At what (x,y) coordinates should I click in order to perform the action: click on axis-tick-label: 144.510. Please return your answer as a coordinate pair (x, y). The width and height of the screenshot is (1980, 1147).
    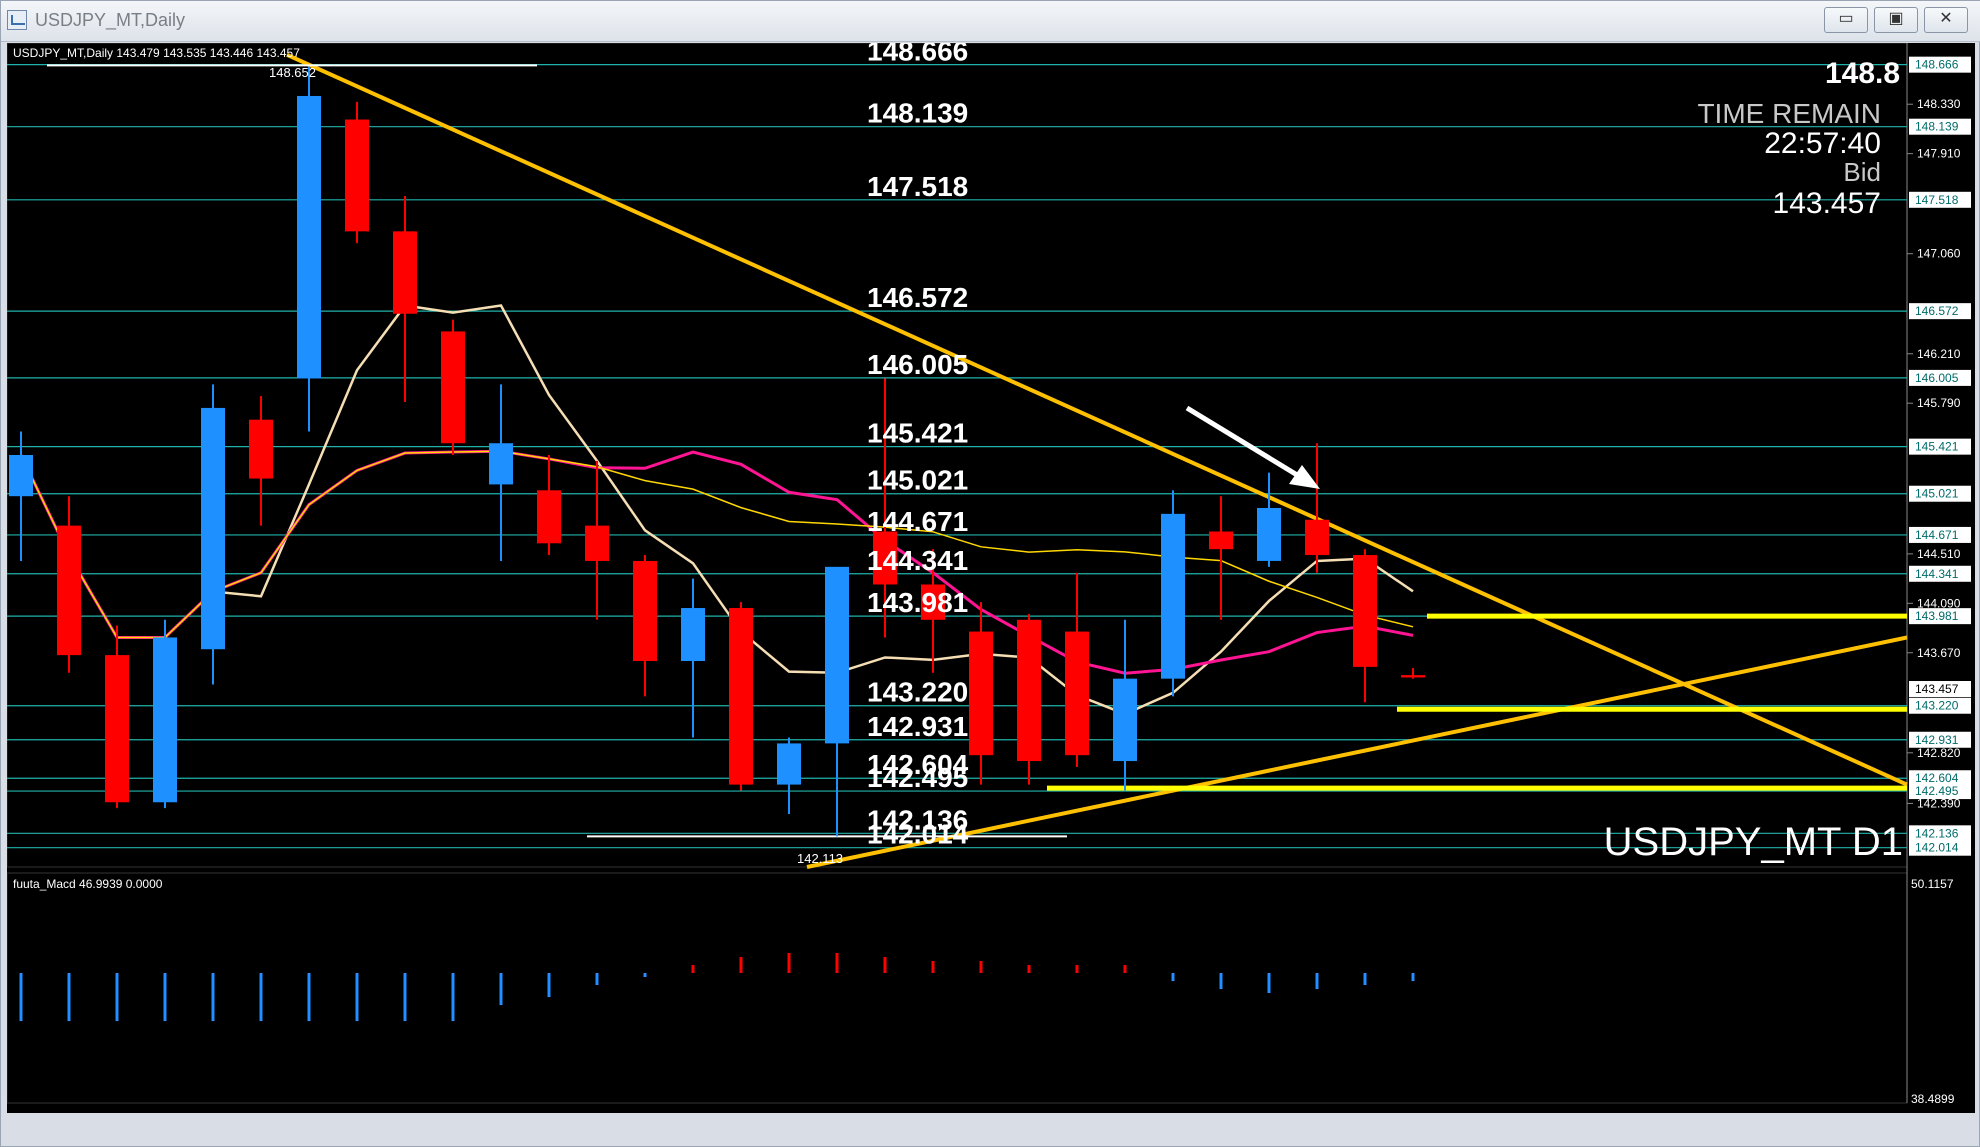
    Looking at the image, I should click on (1939, 554).